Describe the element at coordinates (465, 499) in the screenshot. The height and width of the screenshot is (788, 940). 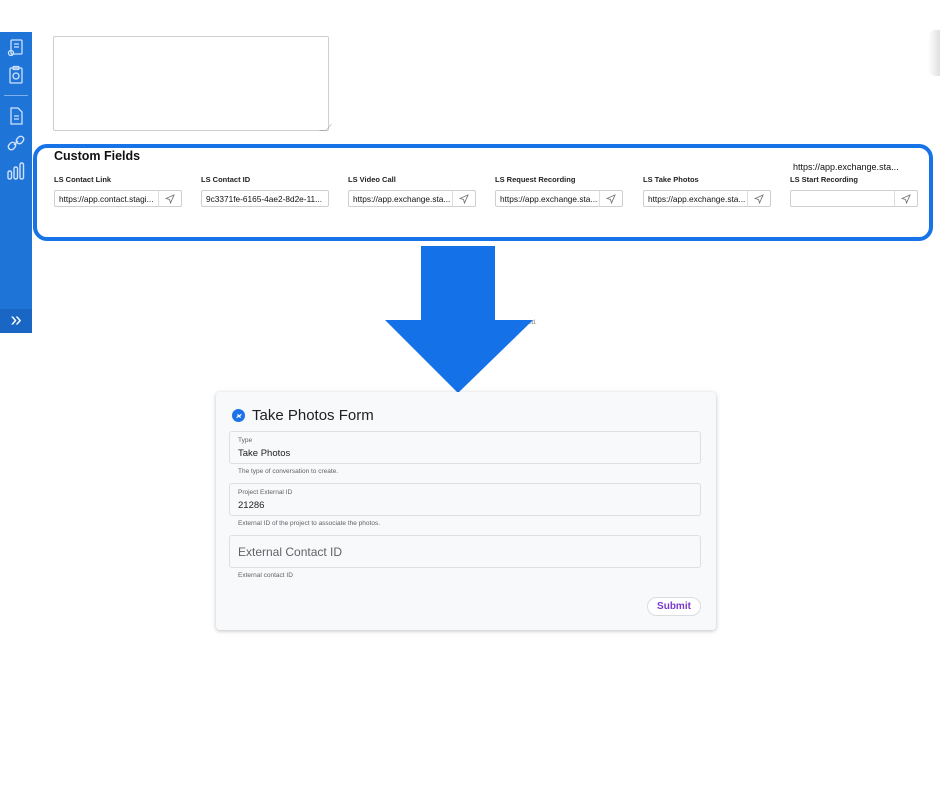
I see `project-external-id-field: Project External ID 21286` at that location.